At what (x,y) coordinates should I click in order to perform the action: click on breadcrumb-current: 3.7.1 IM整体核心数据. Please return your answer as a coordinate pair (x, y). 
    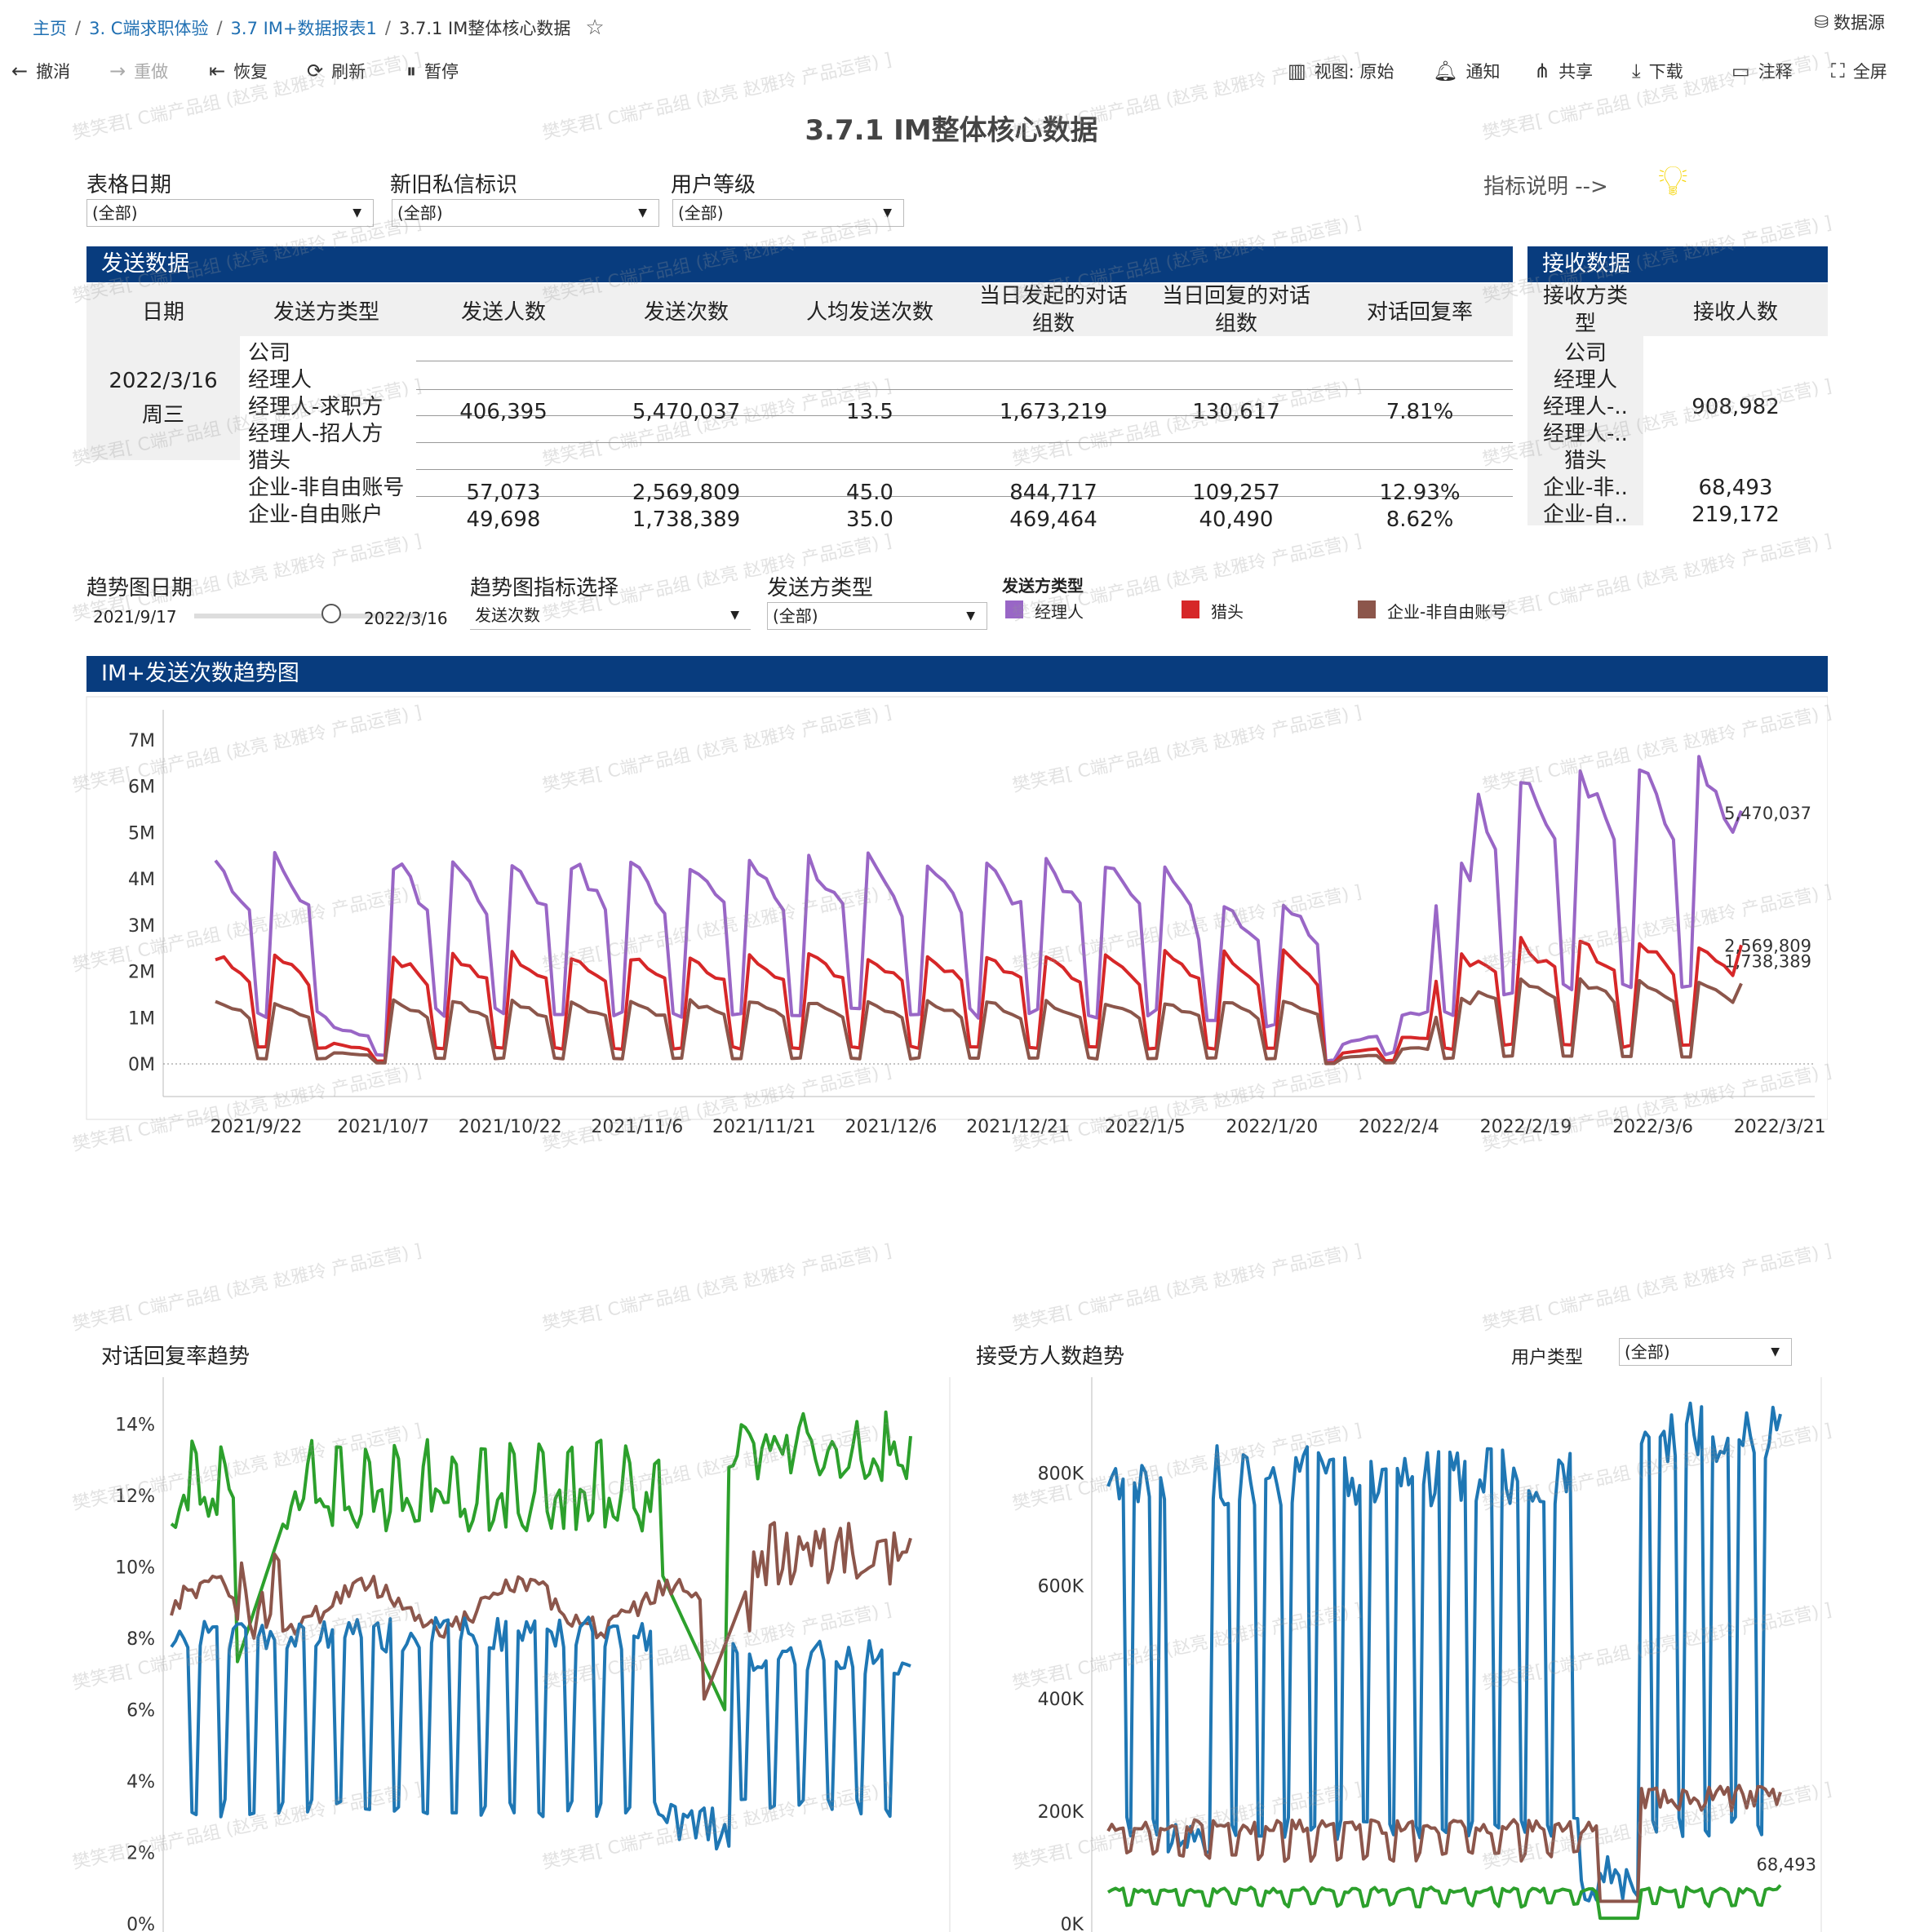
    Looking at the image, I should click on (484, 29).